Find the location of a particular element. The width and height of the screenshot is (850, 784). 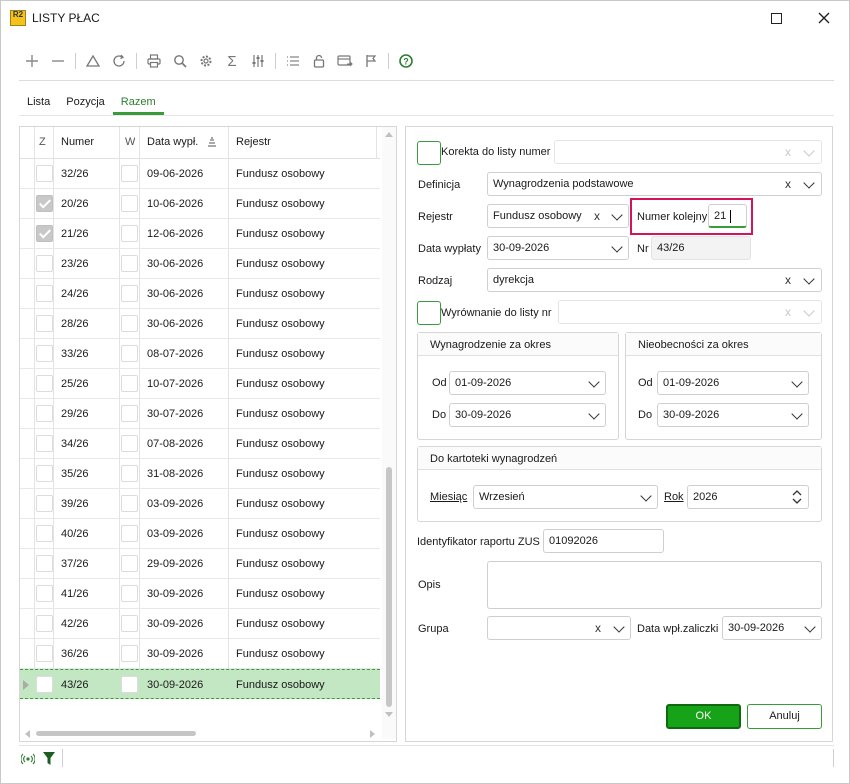

wyrownanie-select: x is located at coordinates (690, 312).